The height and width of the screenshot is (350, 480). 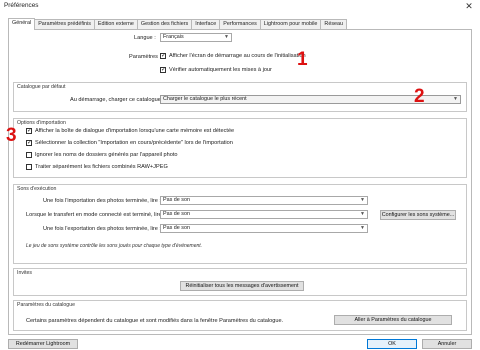 What do you see at coordinates (290, 24) in the screenshot?
I see `tab-mobile: Lightroom pour mobile` at bounding box center [290, 24].